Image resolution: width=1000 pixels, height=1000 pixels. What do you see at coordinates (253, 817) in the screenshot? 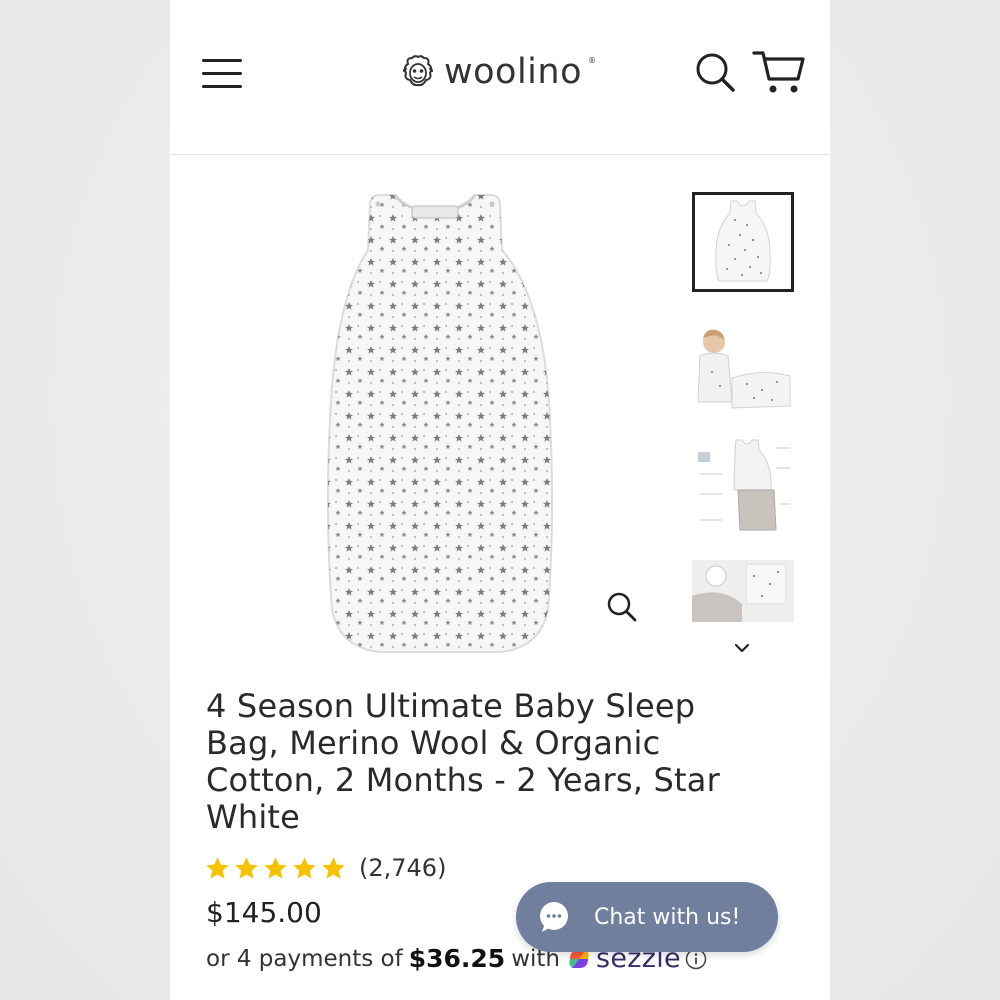
I see `product-title-line: White` at bounding box center [253, 817].